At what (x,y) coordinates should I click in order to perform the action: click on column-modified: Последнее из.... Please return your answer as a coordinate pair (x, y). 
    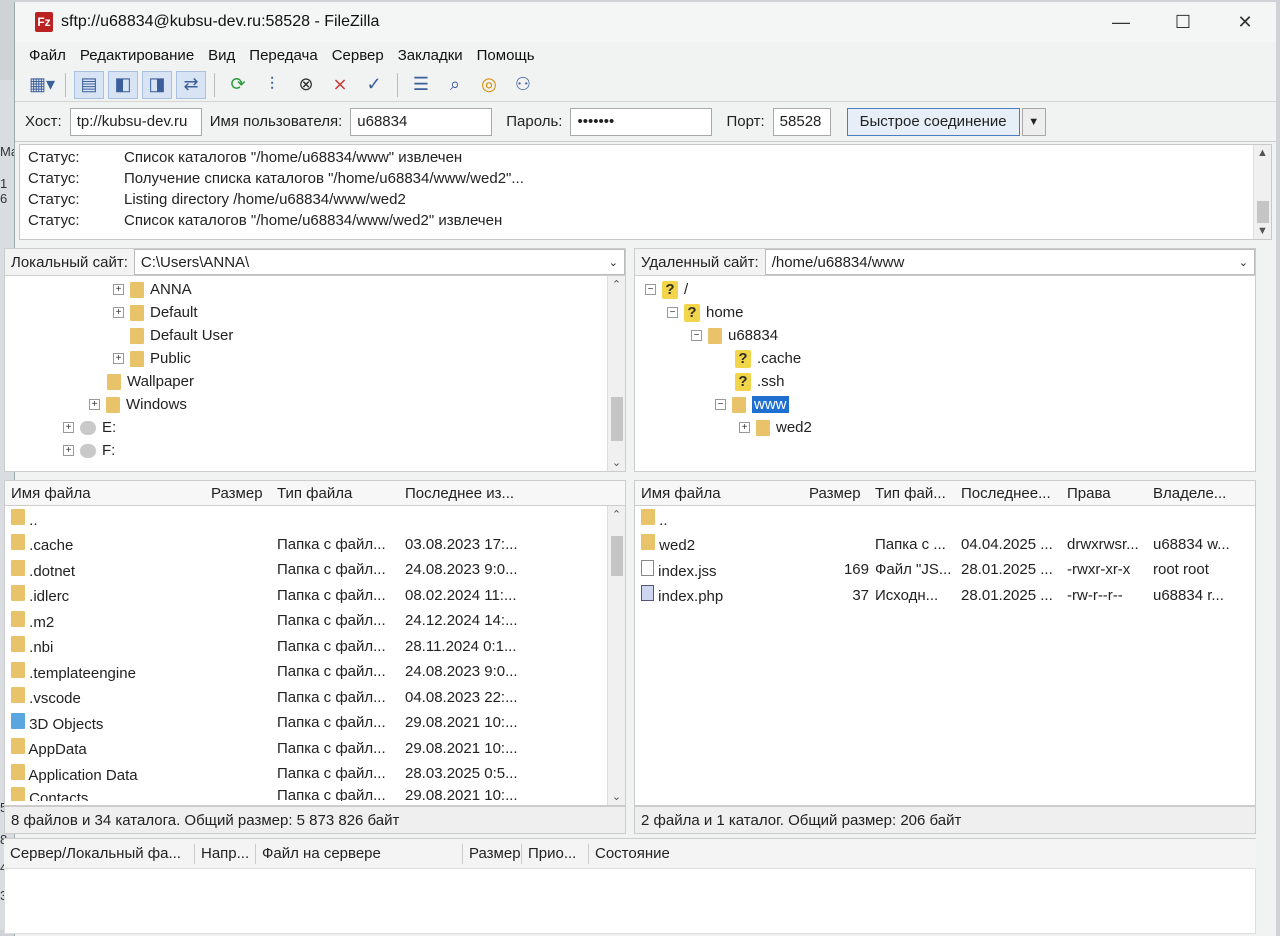
    Looking at the image, I should click on (499, 493).